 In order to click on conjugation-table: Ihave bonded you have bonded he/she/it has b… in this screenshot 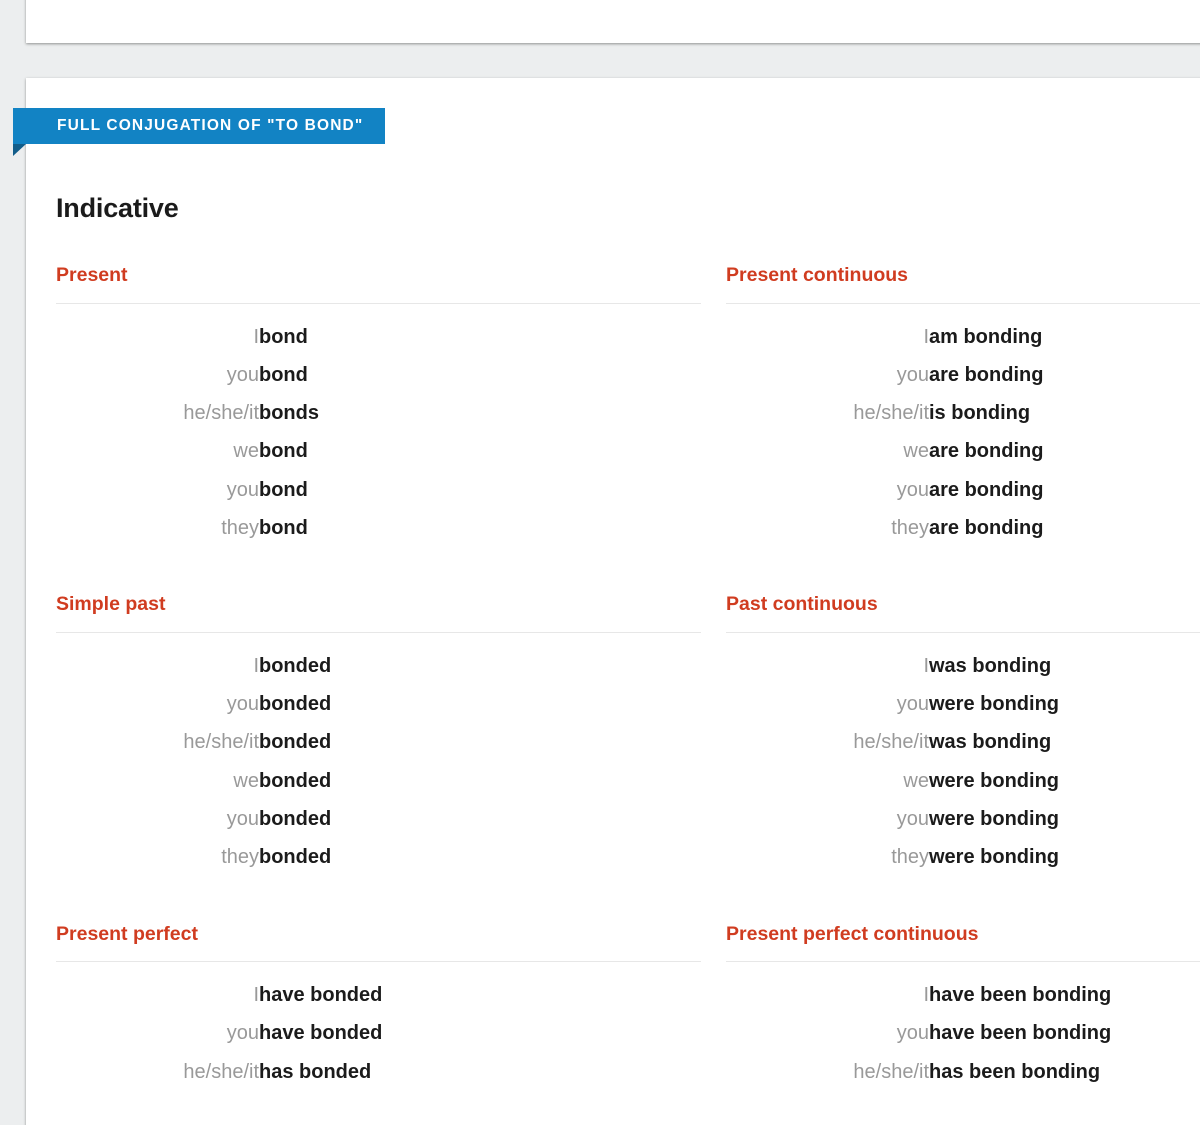, I will do `click(224, 1033)`.